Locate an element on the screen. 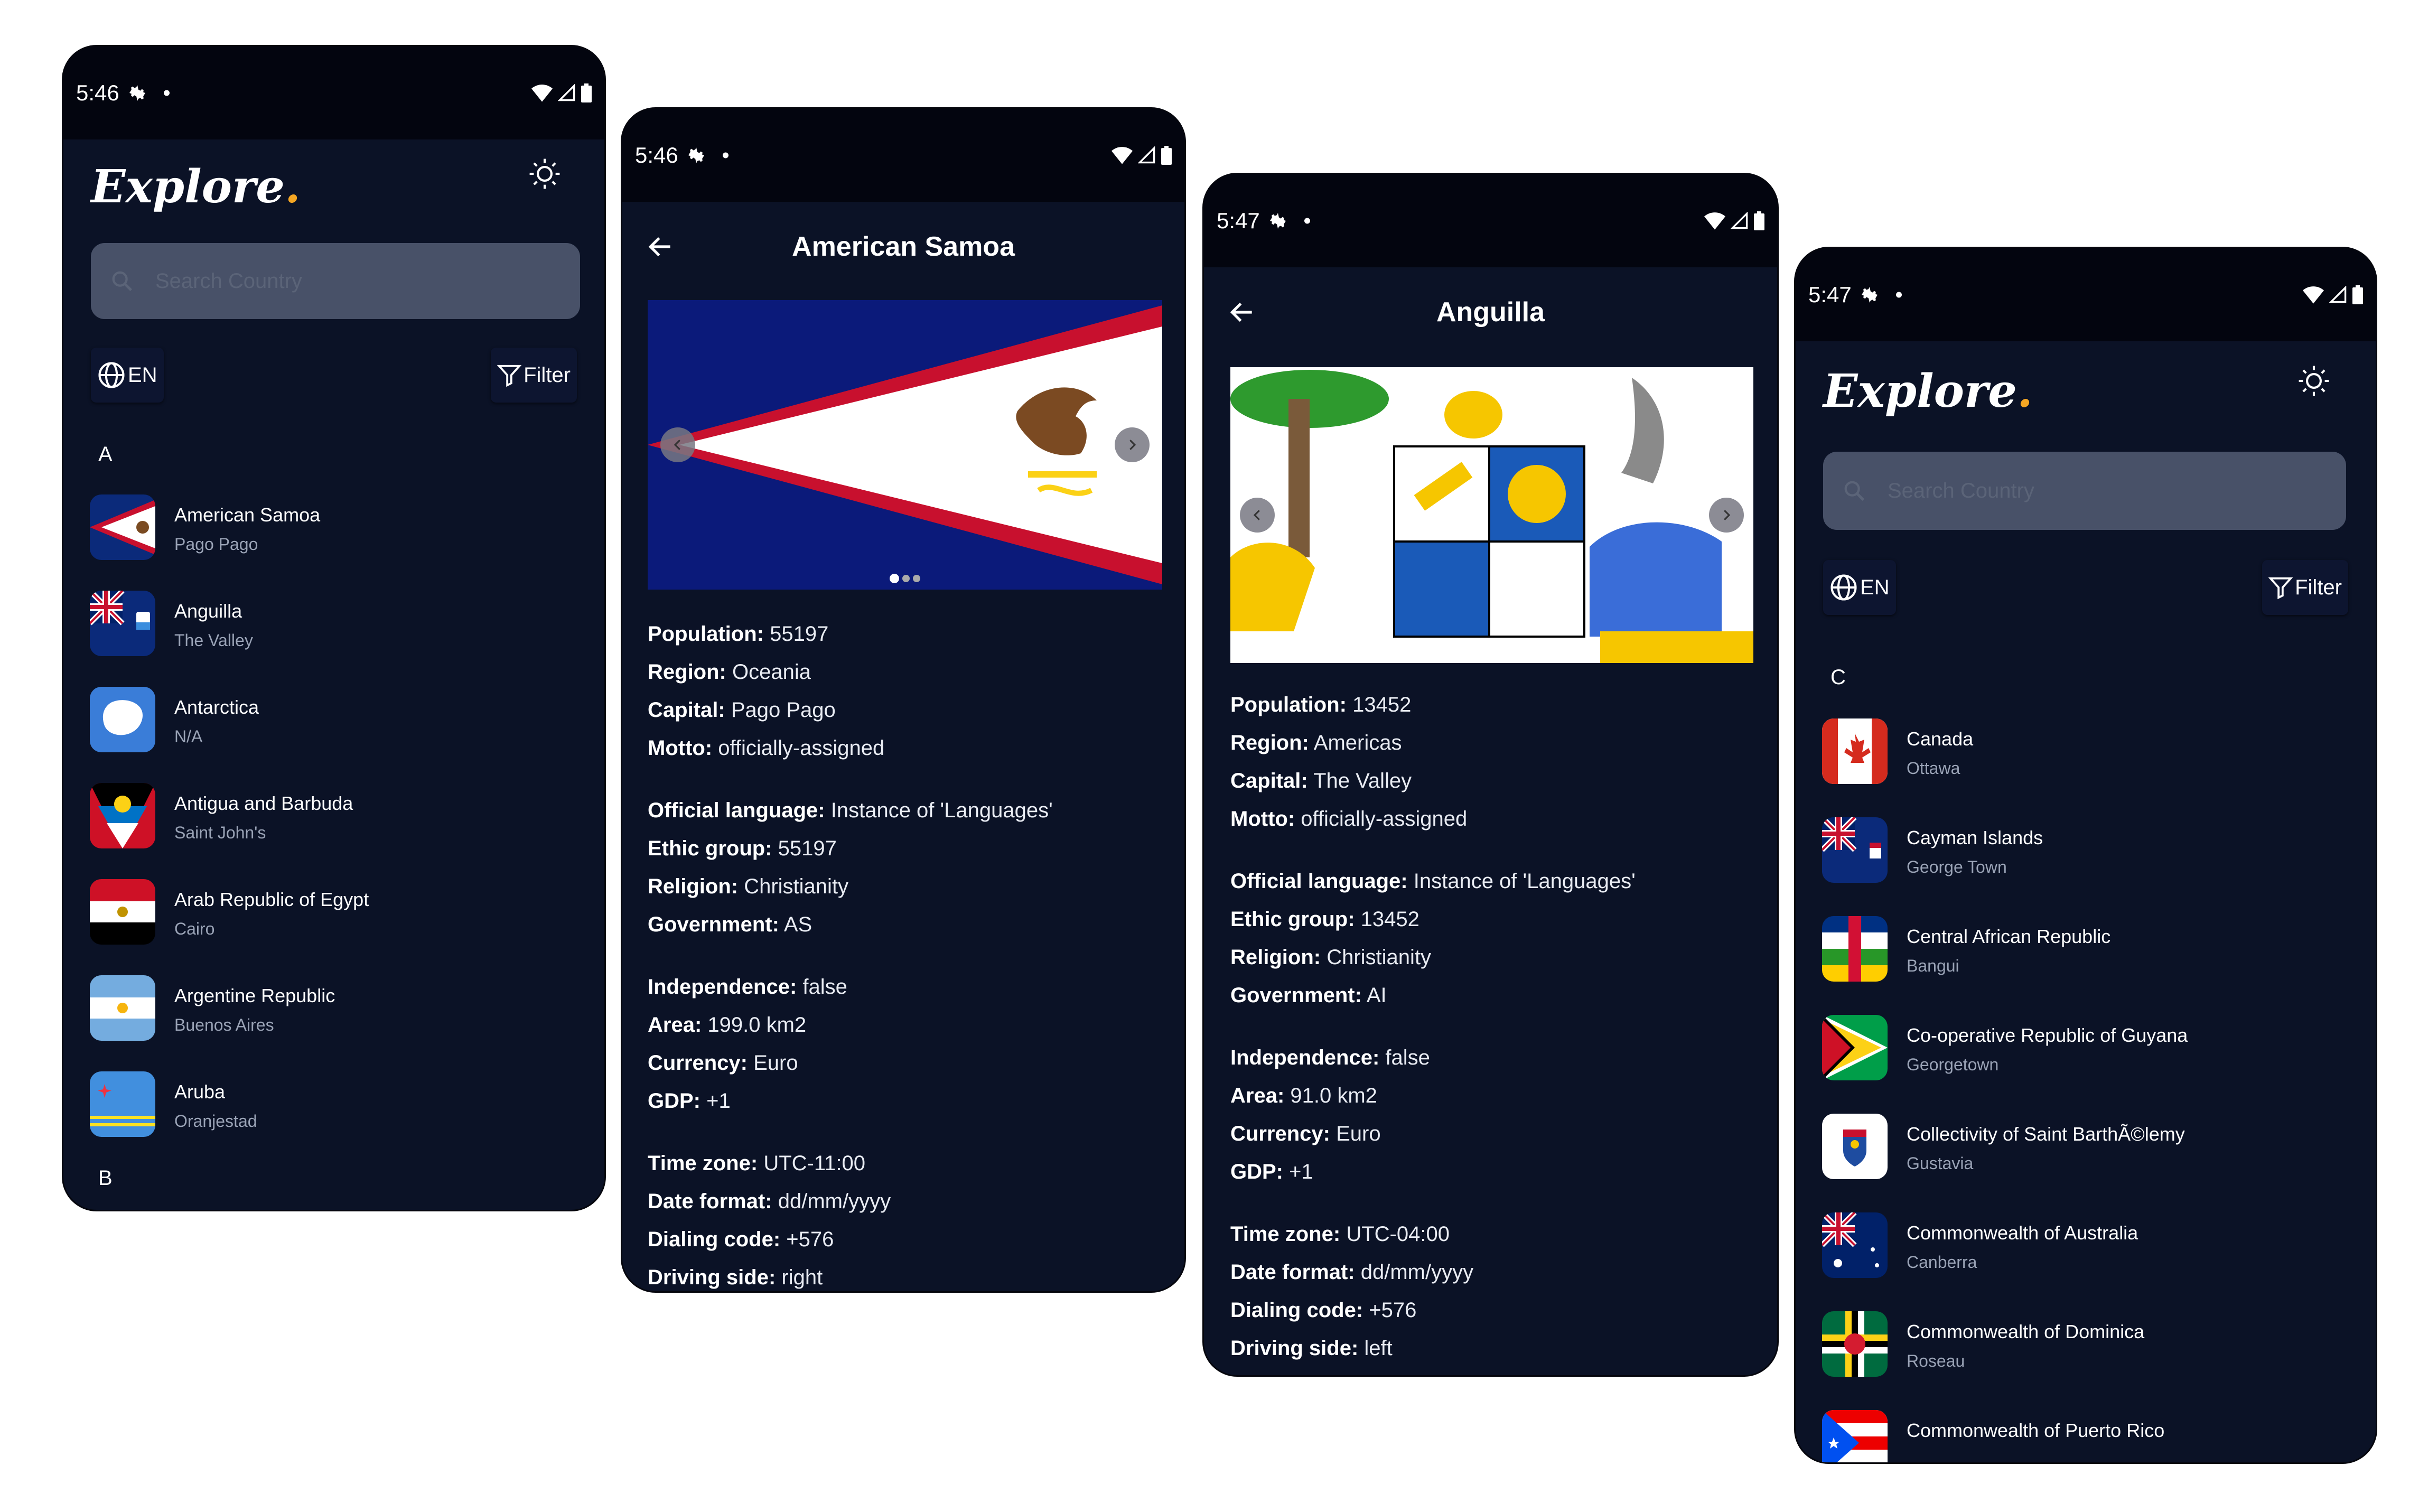 This screenshot has width=2419, height=1512. list-item-puerto-rico: Commonwealth of Puerto Rico is located at coordinates (2083, 1436).